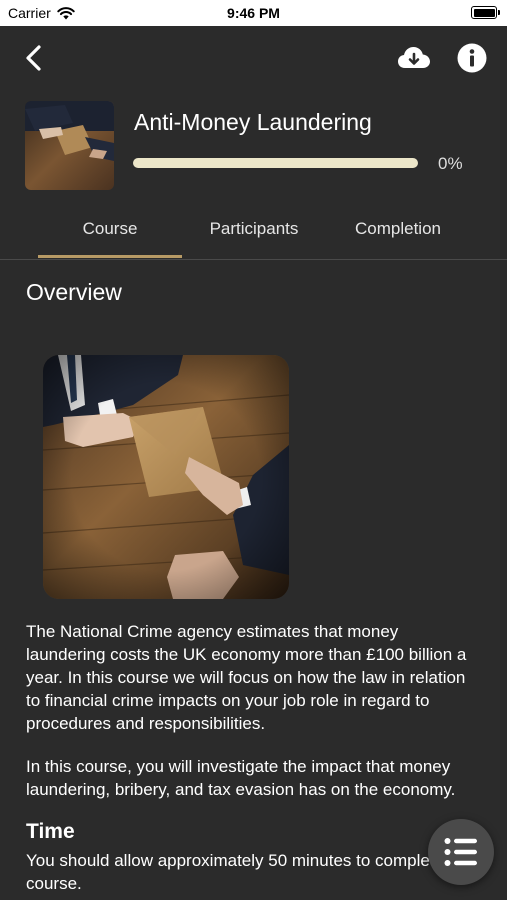  I want to click on course-tabs: Course Participants Completion, so click(253, 235).